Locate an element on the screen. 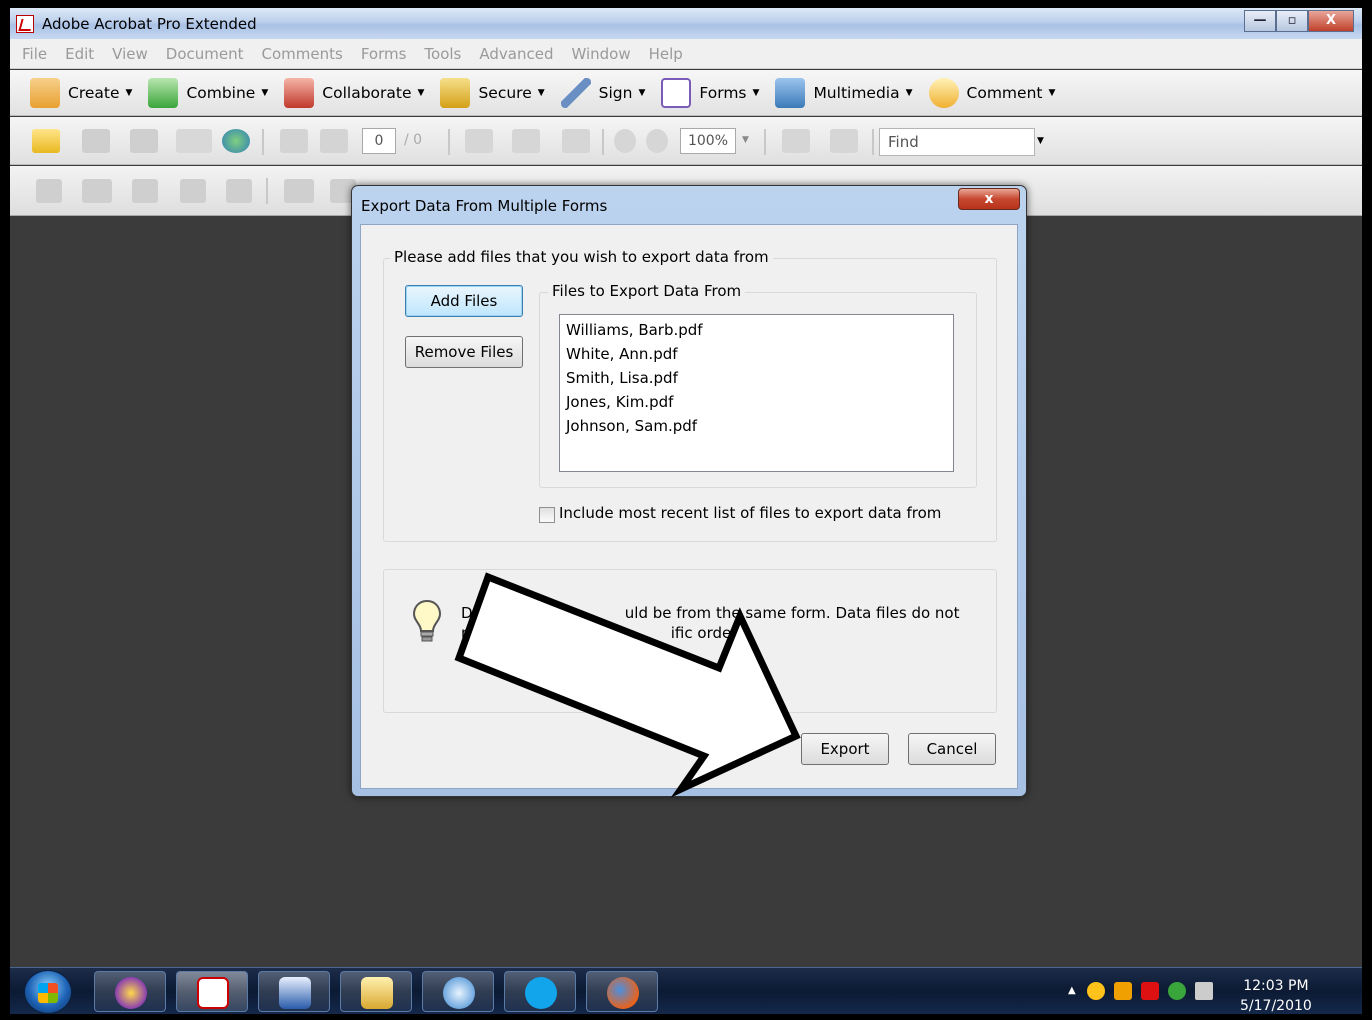 The width and height of the screenshot is (1372, 1020). network-tray-icon is located at coordinates (1123, 991).